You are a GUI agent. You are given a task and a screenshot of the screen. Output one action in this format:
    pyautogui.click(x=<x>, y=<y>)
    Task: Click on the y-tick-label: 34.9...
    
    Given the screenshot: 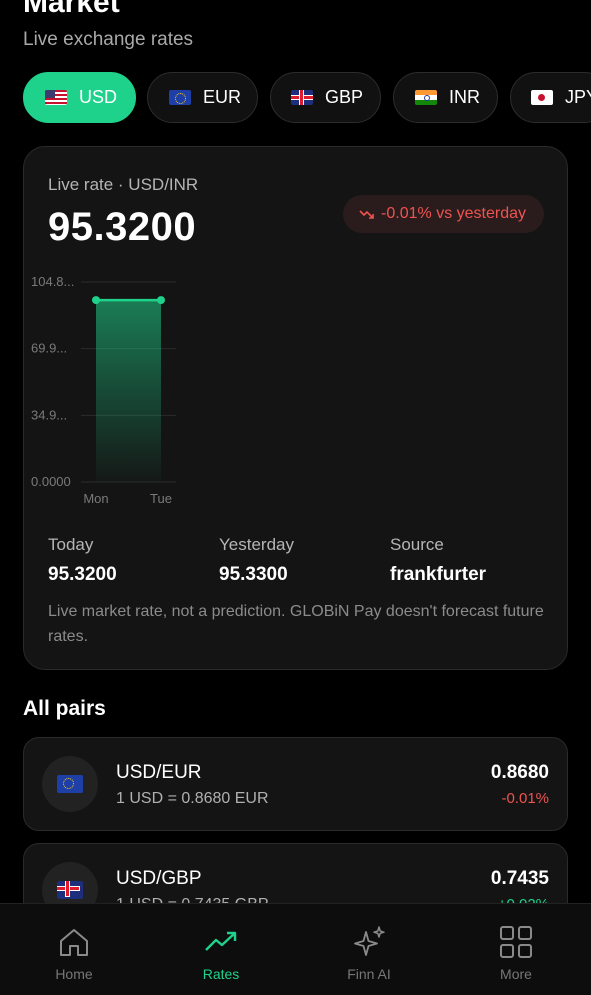 What is the action you would take?
    pyautogui.click(x=49, y=414)
    